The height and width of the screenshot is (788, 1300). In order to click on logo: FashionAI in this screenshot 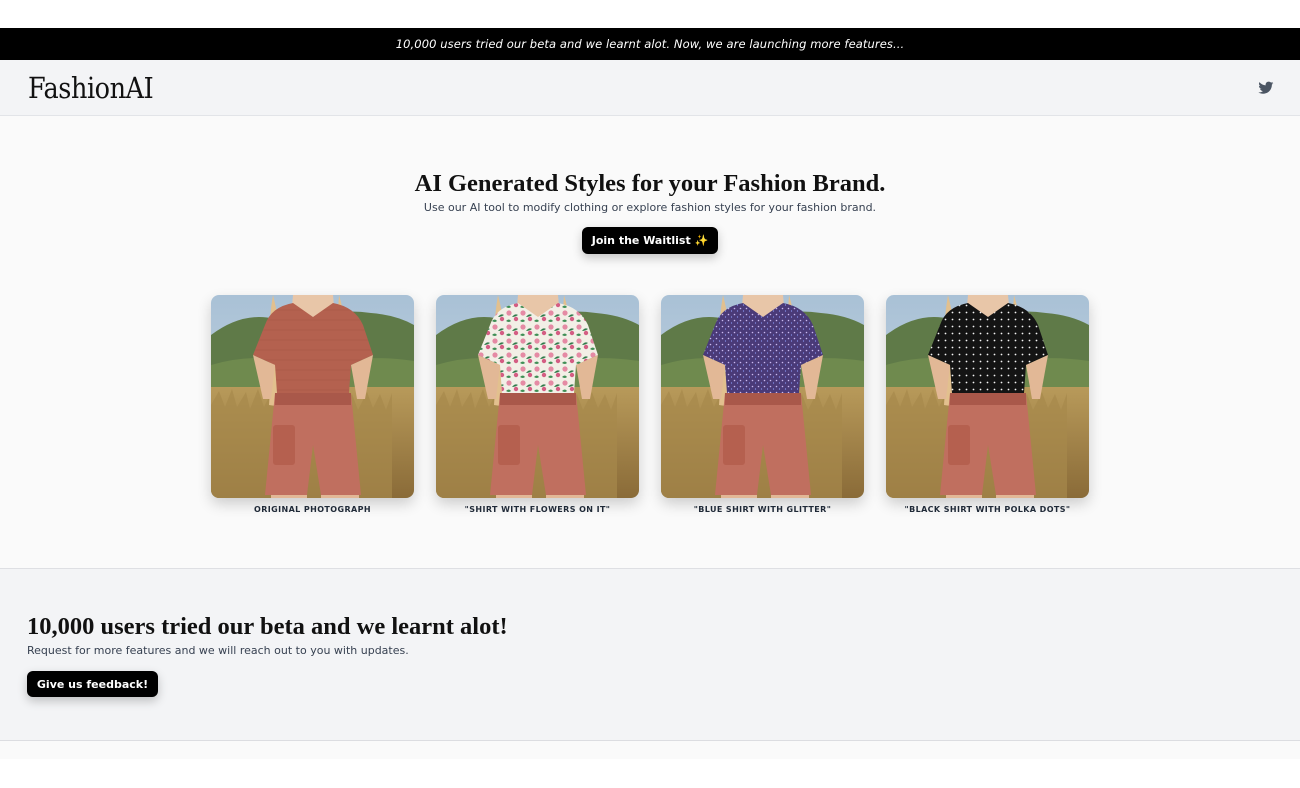, I will do `click(91, 88)`.